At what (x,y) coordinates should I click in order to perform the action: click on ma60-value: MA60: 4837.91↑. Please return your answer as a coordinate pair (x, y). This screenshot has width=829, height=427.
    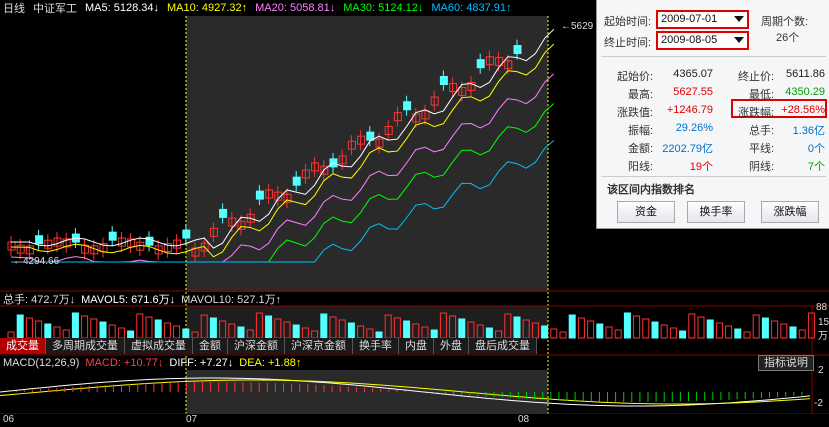
    Looking at the image, I should click on (471, 8).